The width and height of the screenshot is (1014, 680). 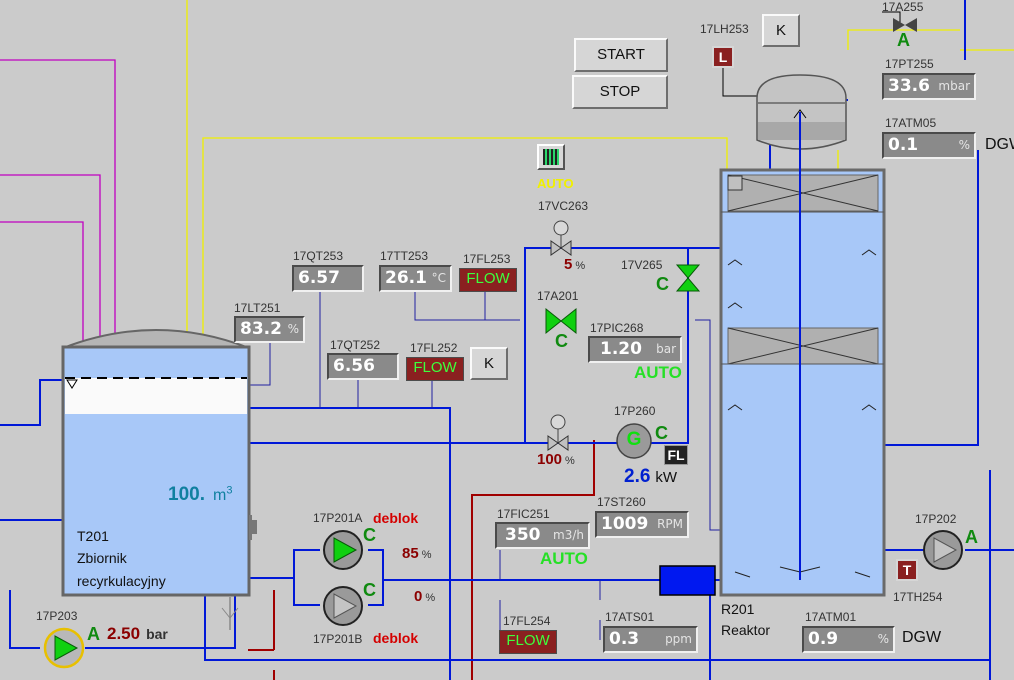 I want to click on p201b-tag: 17P201B, so click(x=338, y=639).